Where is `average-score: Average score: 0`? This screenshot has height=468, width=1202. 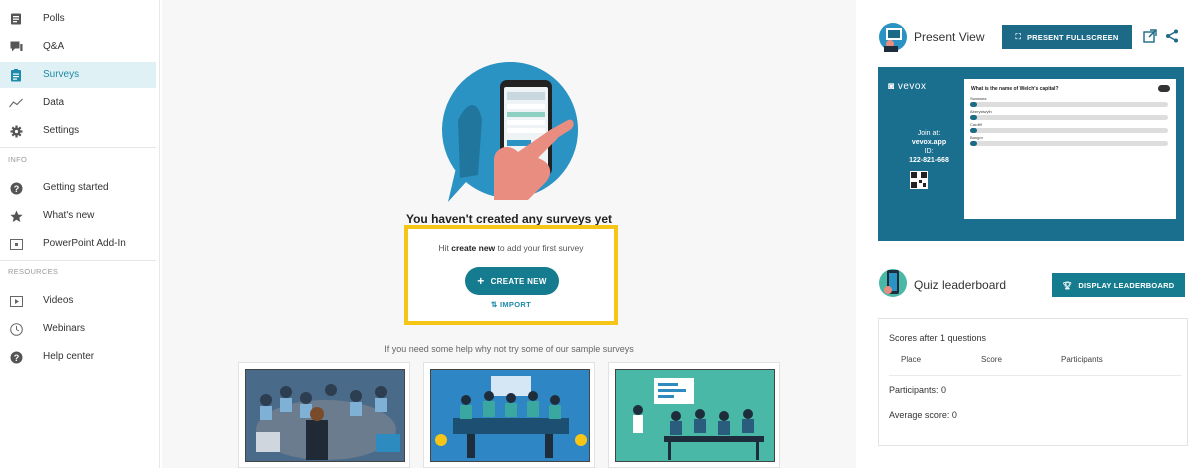 average-score: Average score: 0 is located at coordinates (923, 415).